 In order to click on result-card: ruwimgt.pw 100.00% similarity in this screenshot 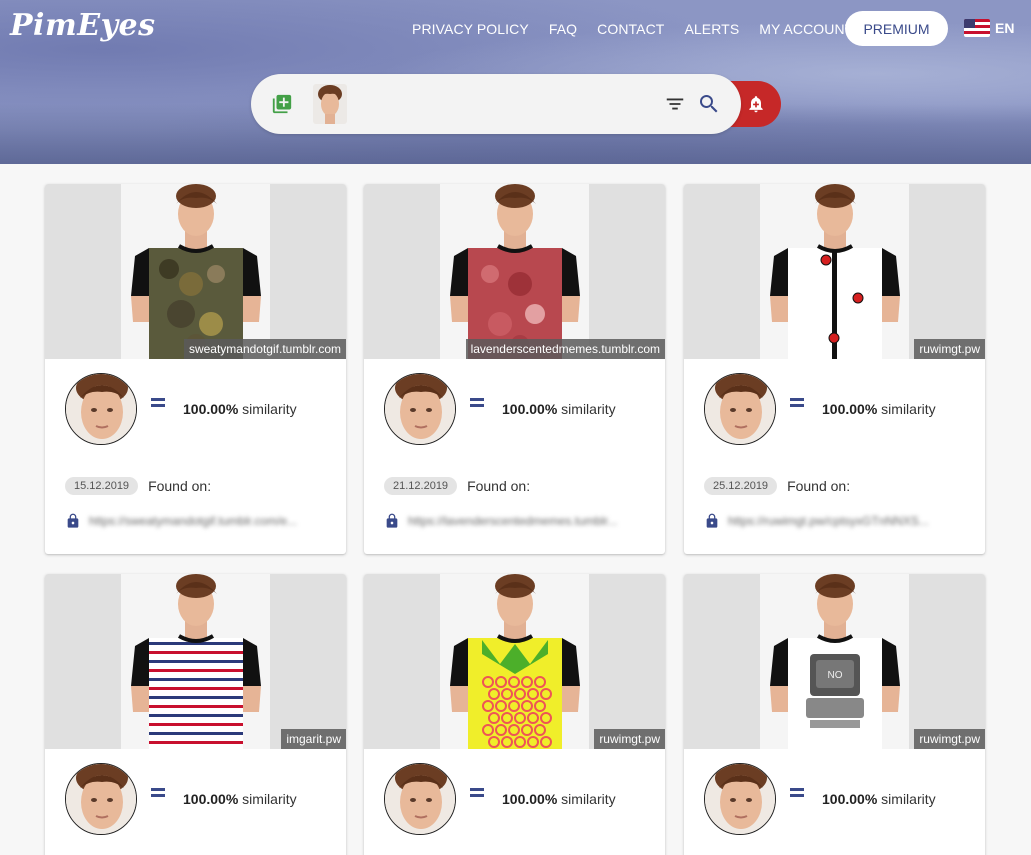, I will do `click(514, 714)`.